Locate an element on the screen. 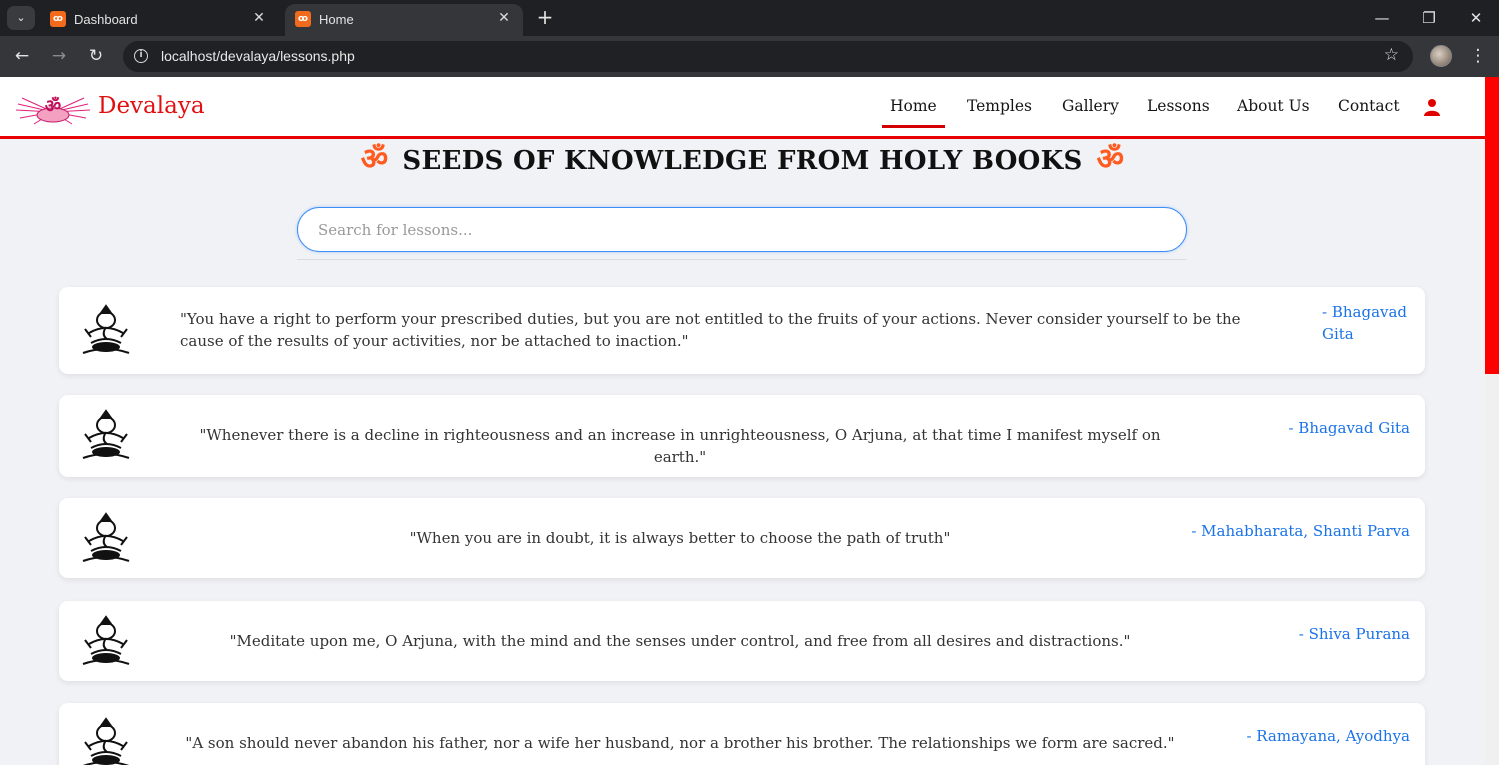  user-account-icon is located at coordinates (1432, 107).